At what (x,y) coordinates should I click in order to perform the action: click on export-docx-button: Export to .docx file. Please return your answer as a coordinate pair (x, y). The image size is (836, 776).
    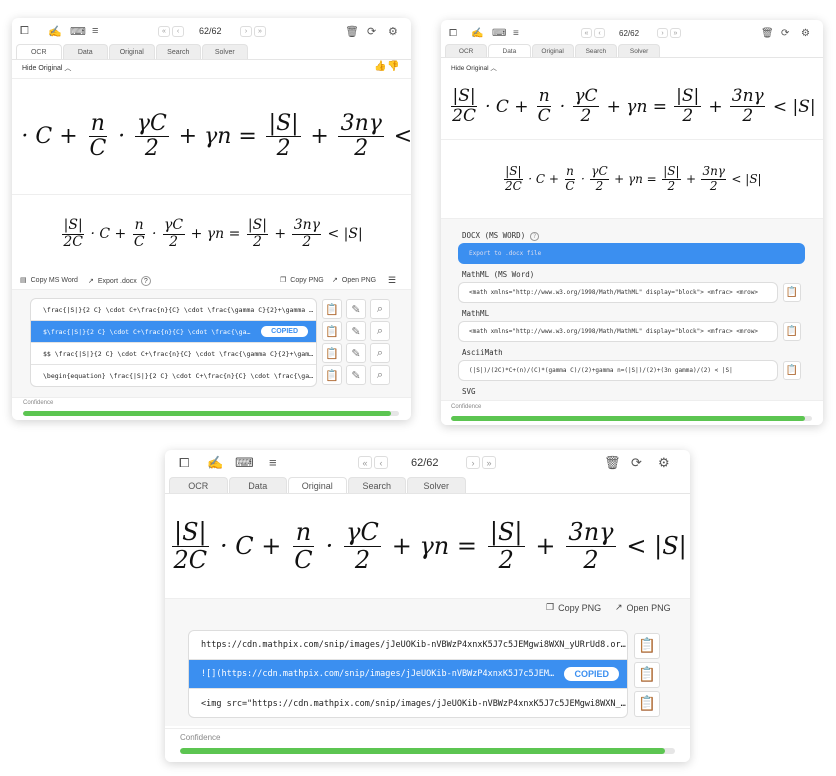
    Looking at the image, I should click on (631, 253).